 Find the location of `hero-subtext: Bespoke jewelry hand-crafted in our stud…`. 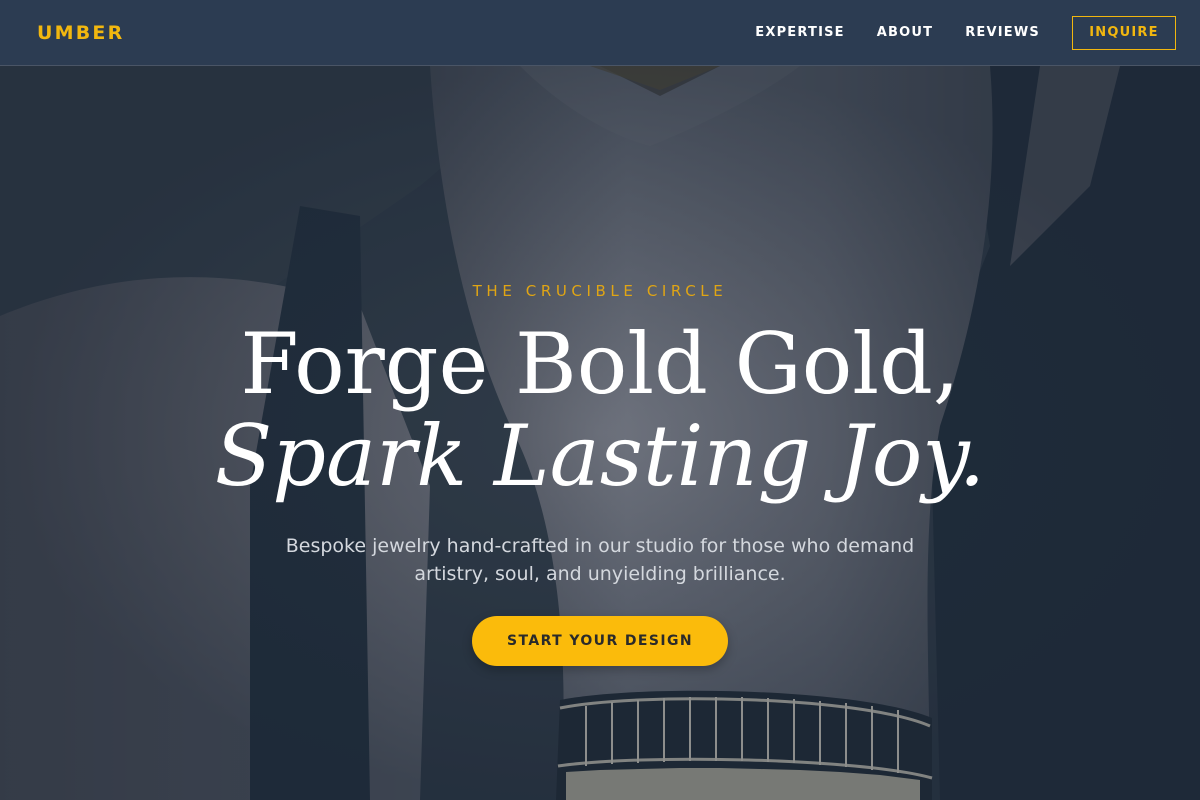

hero-subtext: Bespoke jewelry hand-crafted in our stud… is located at coordinates (600, 560).